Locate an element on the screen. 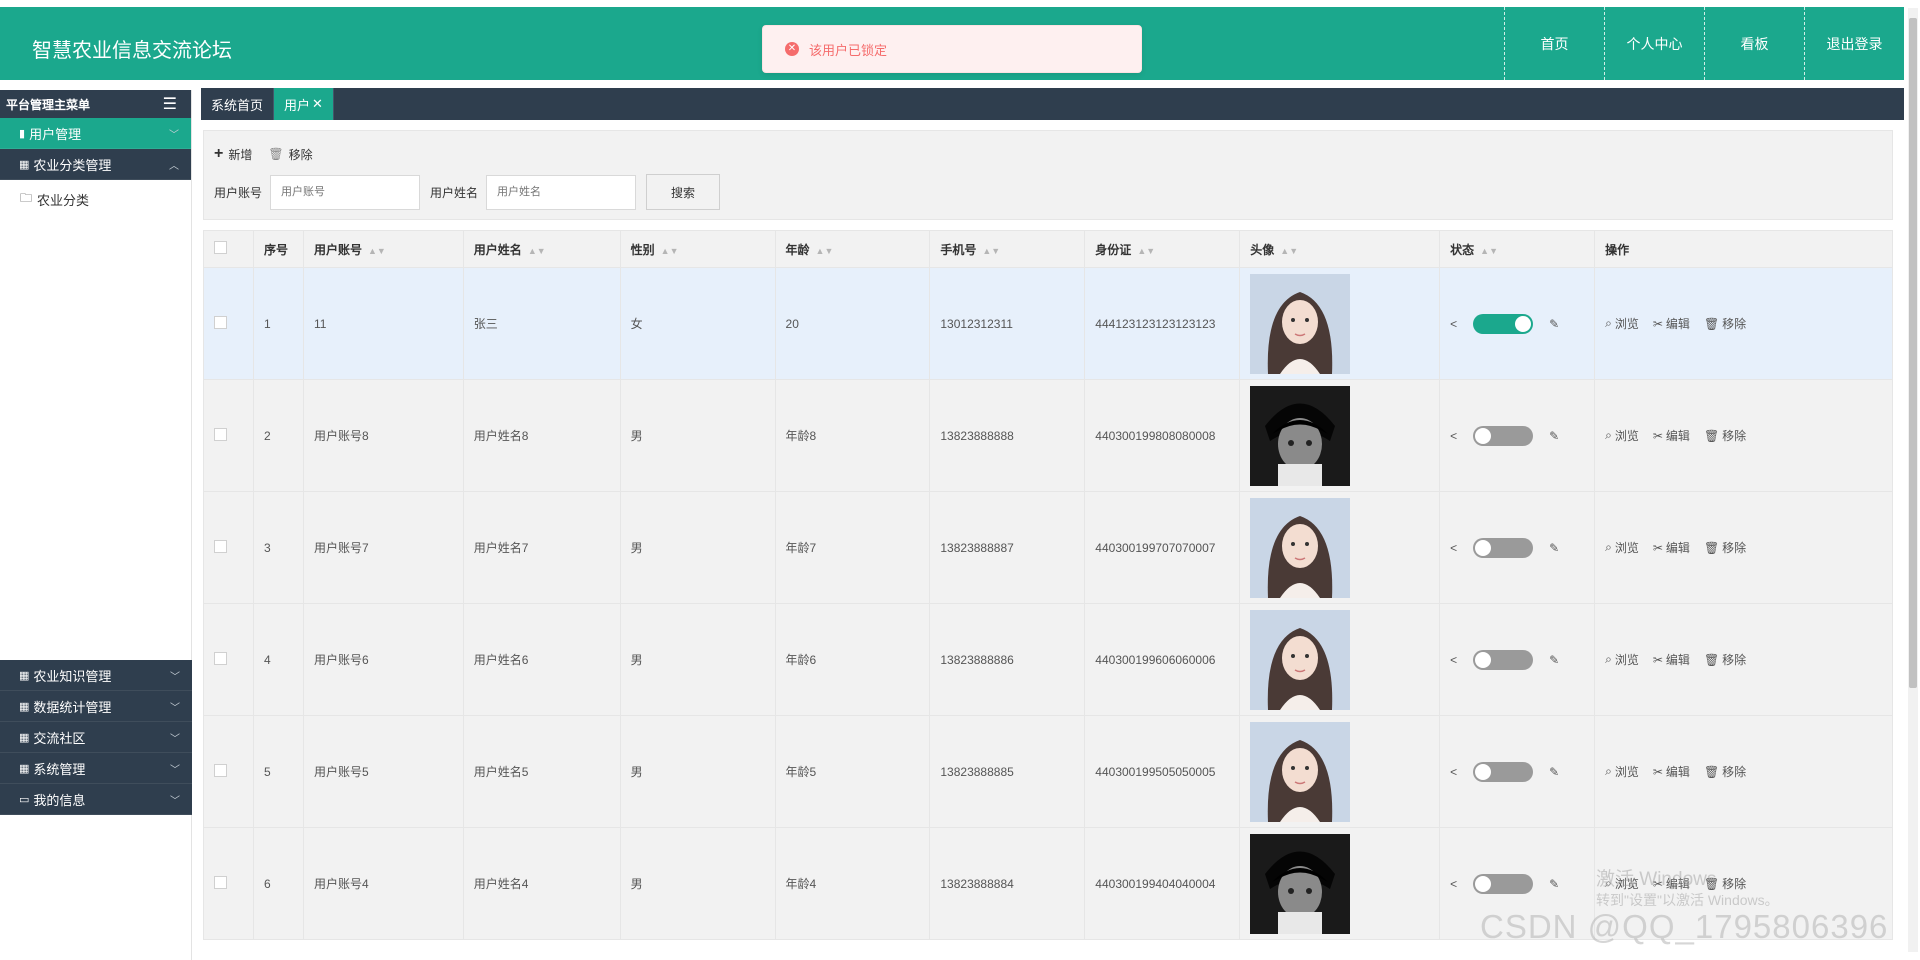 This screenshot has width=1920, height=960. tab-home: 系统首页 is located at coordinates (238, 104).